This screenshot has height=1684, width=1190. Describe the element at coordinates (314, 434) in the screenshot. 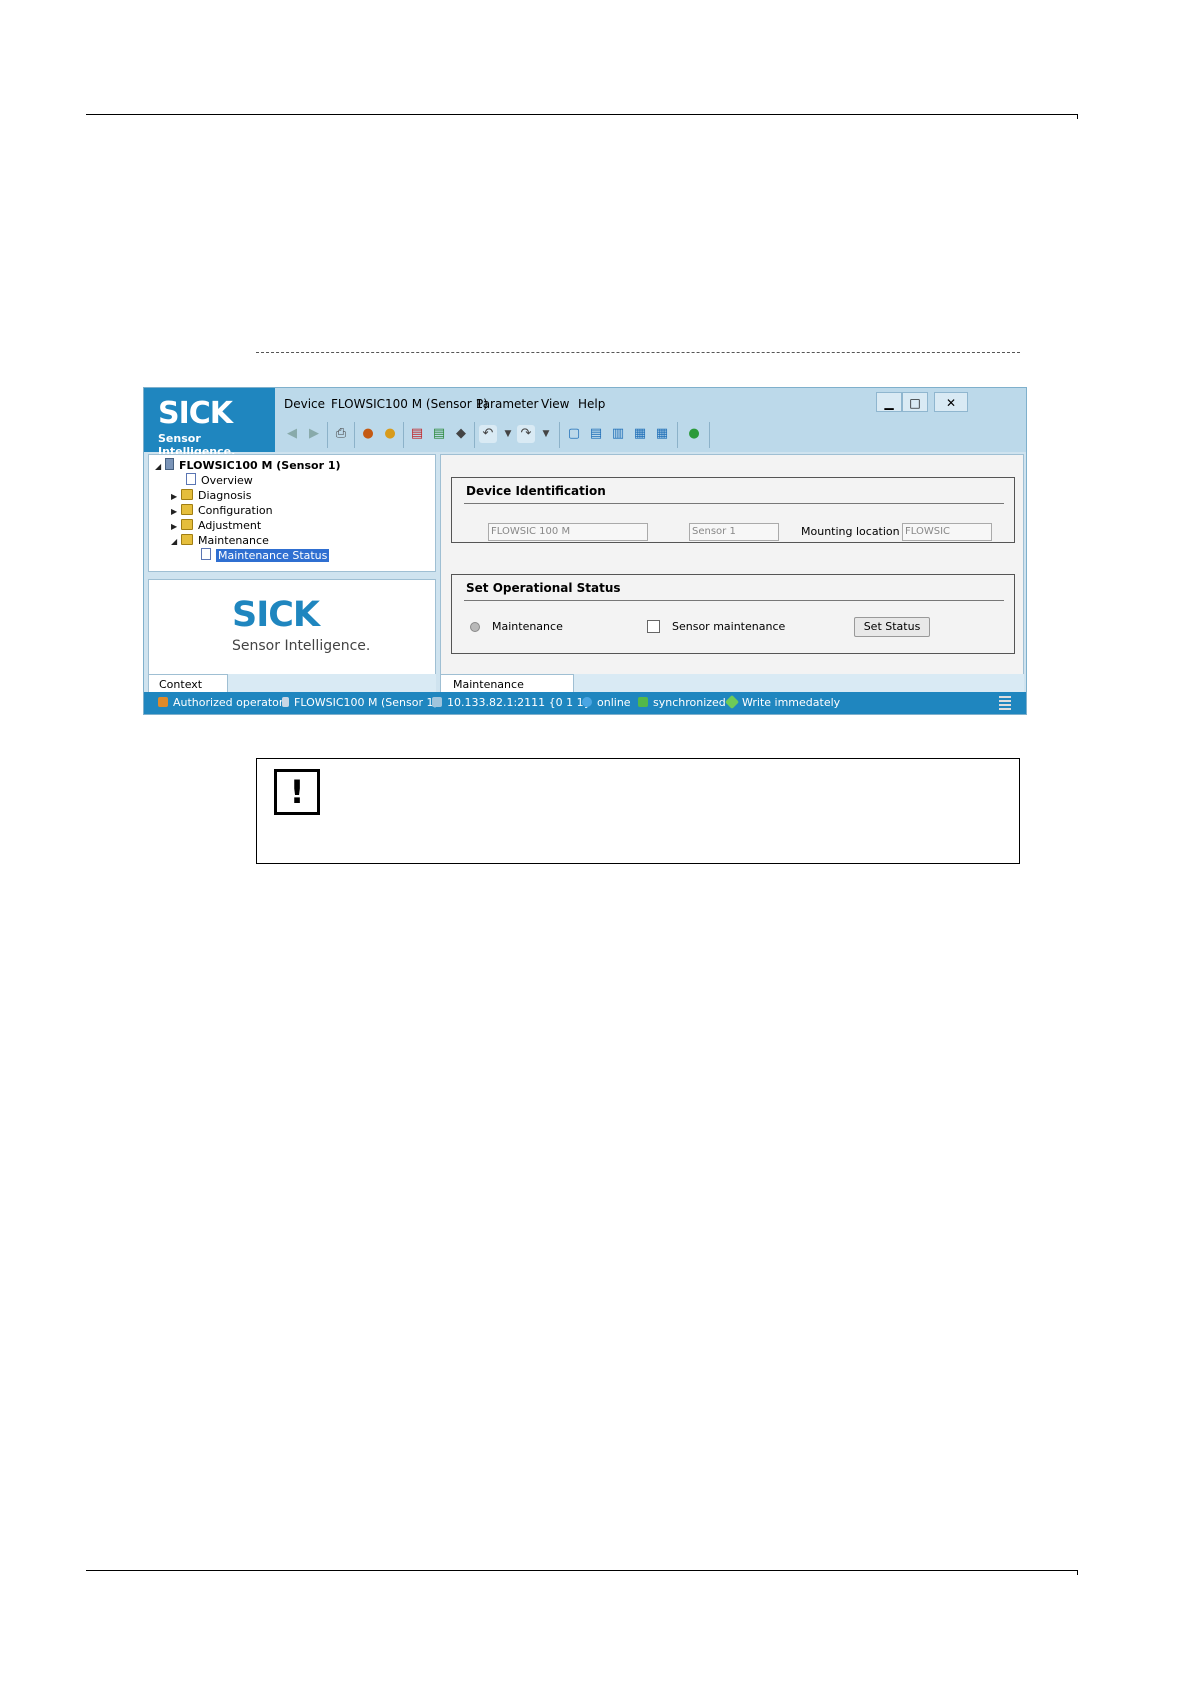

I see `forward-arrow-icon: ▶` at that location.